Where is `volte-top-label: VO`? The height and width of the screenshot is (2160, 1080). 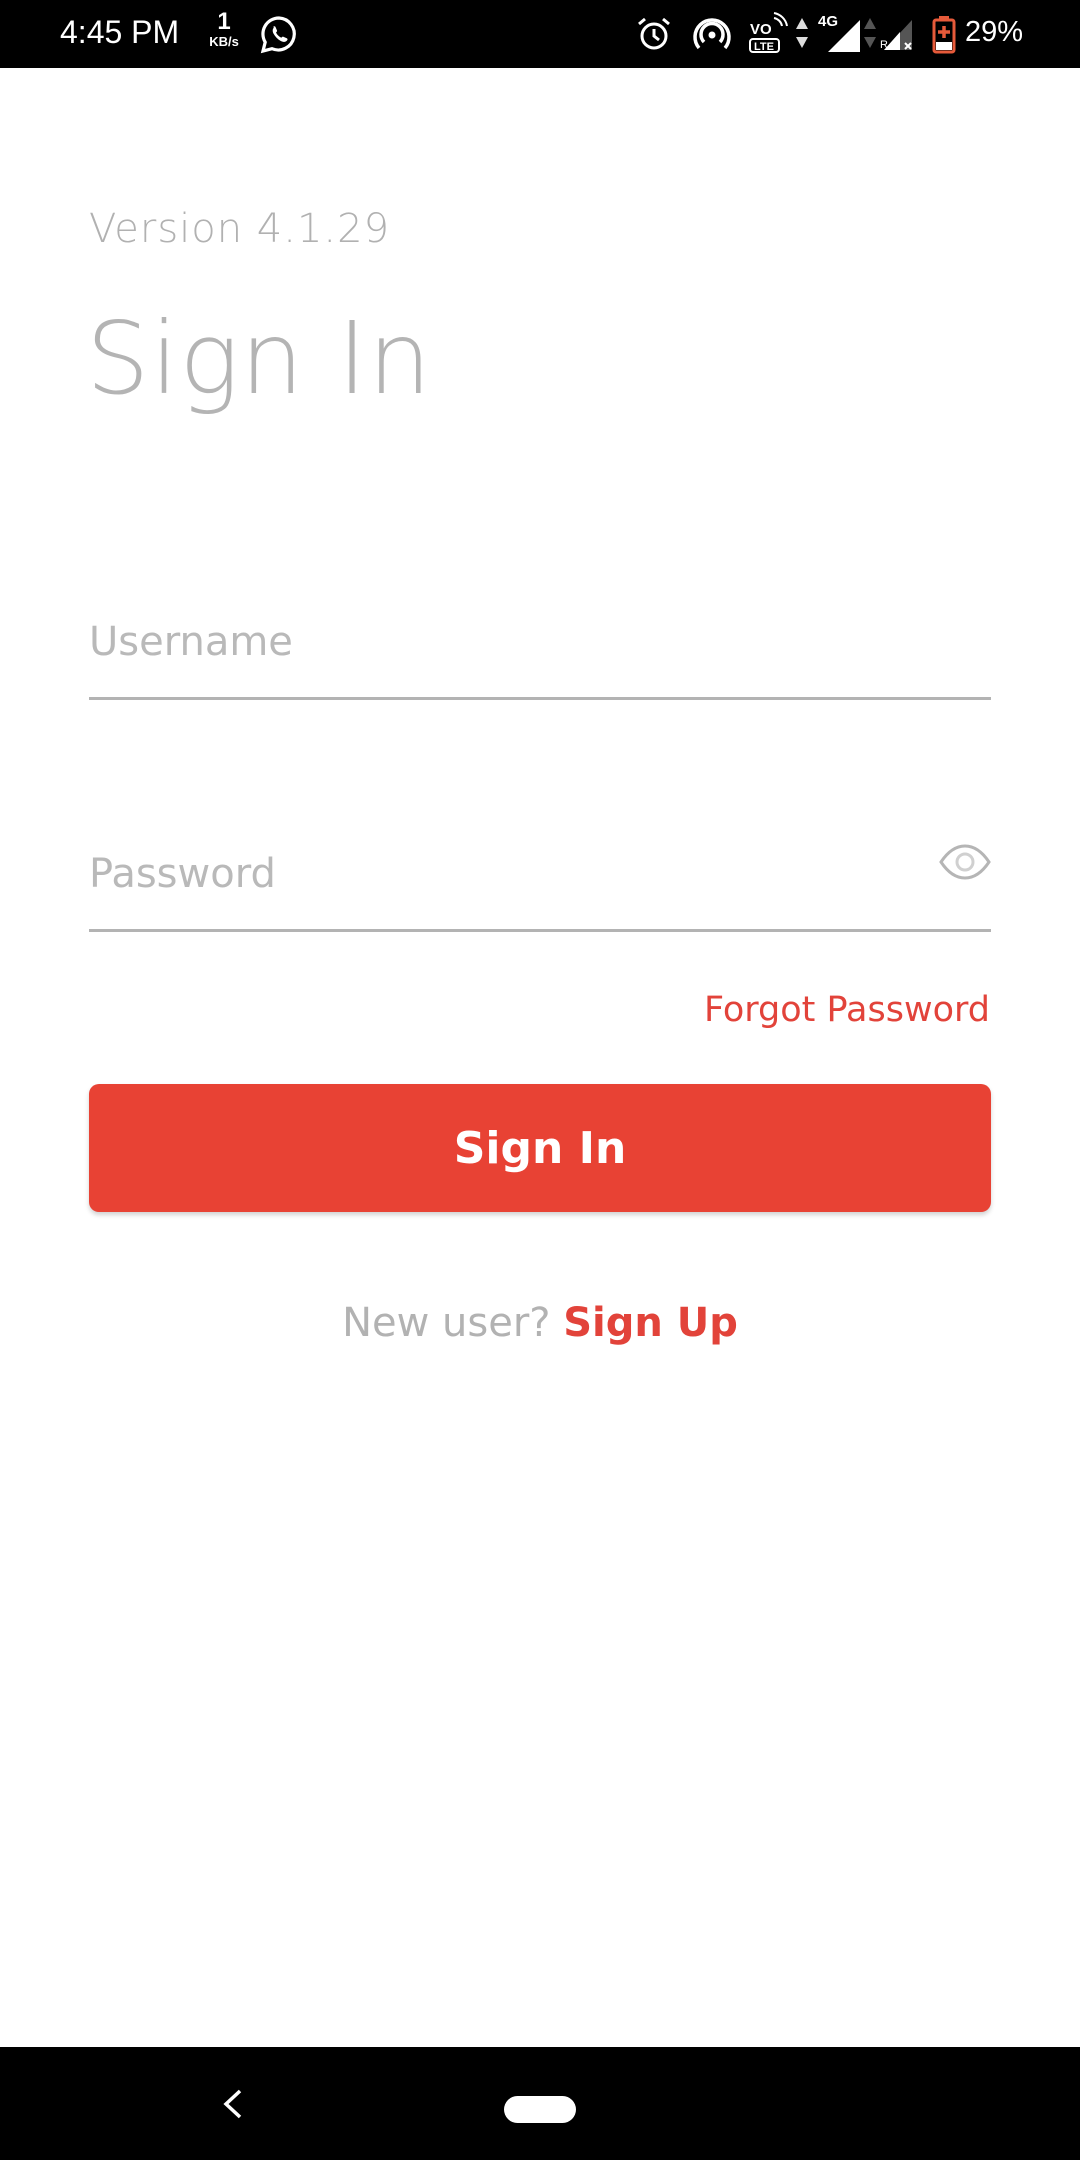
volte-top-label: VO is located at coordinates (761, 29).